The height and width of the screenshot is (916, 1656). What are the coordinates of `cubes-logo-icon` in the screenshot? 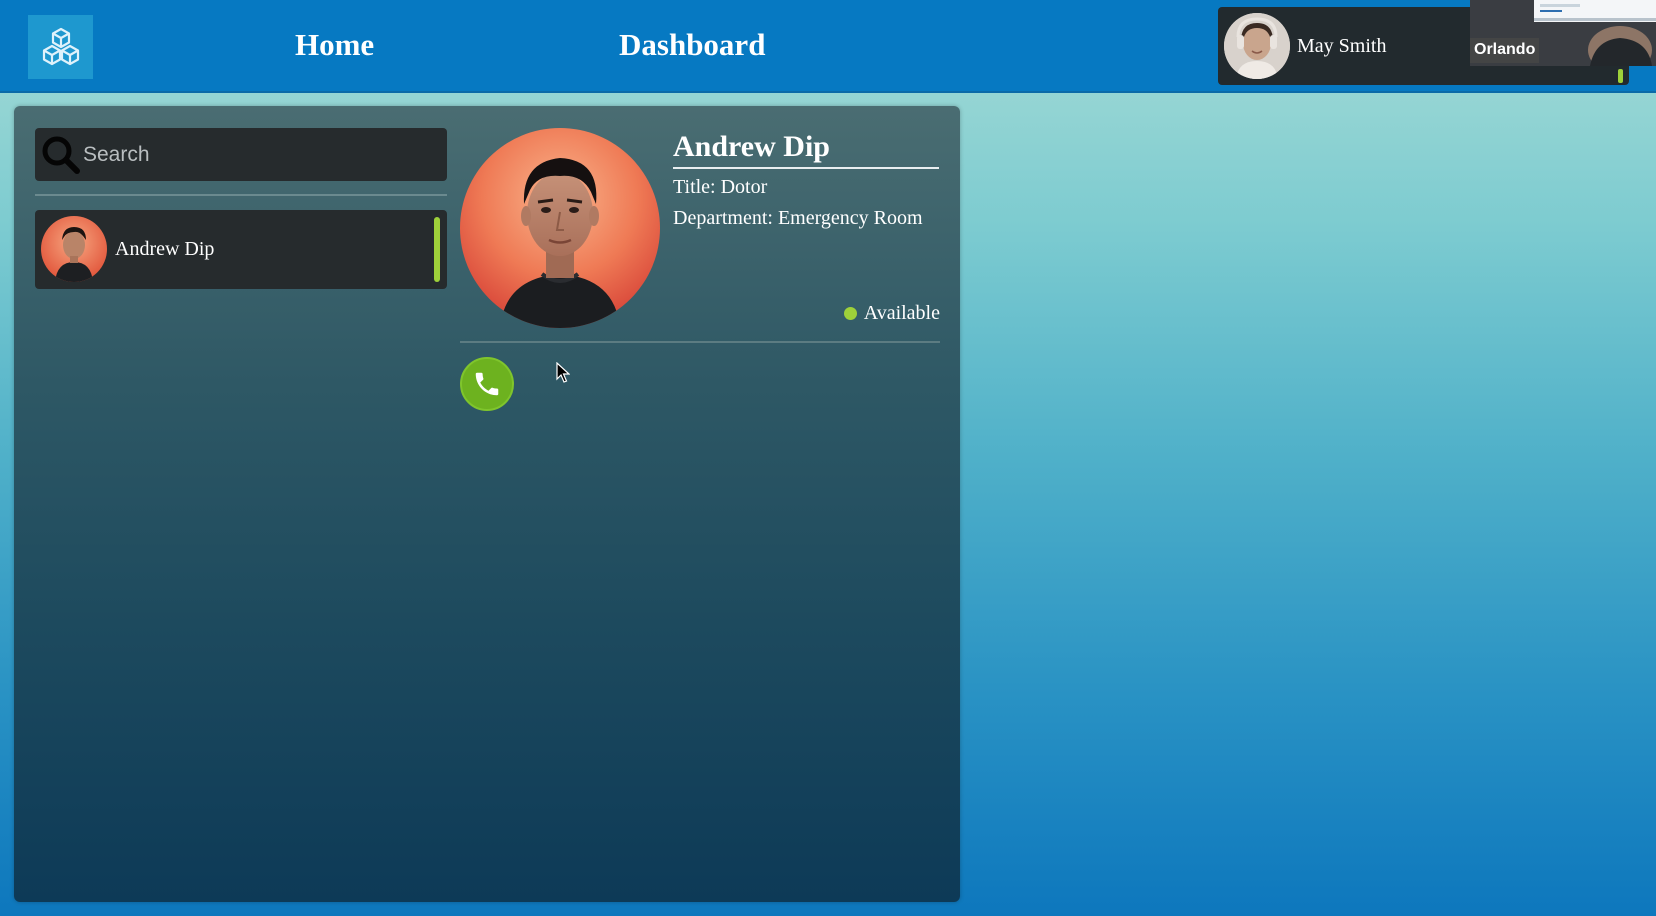 It's located at (60, 46).